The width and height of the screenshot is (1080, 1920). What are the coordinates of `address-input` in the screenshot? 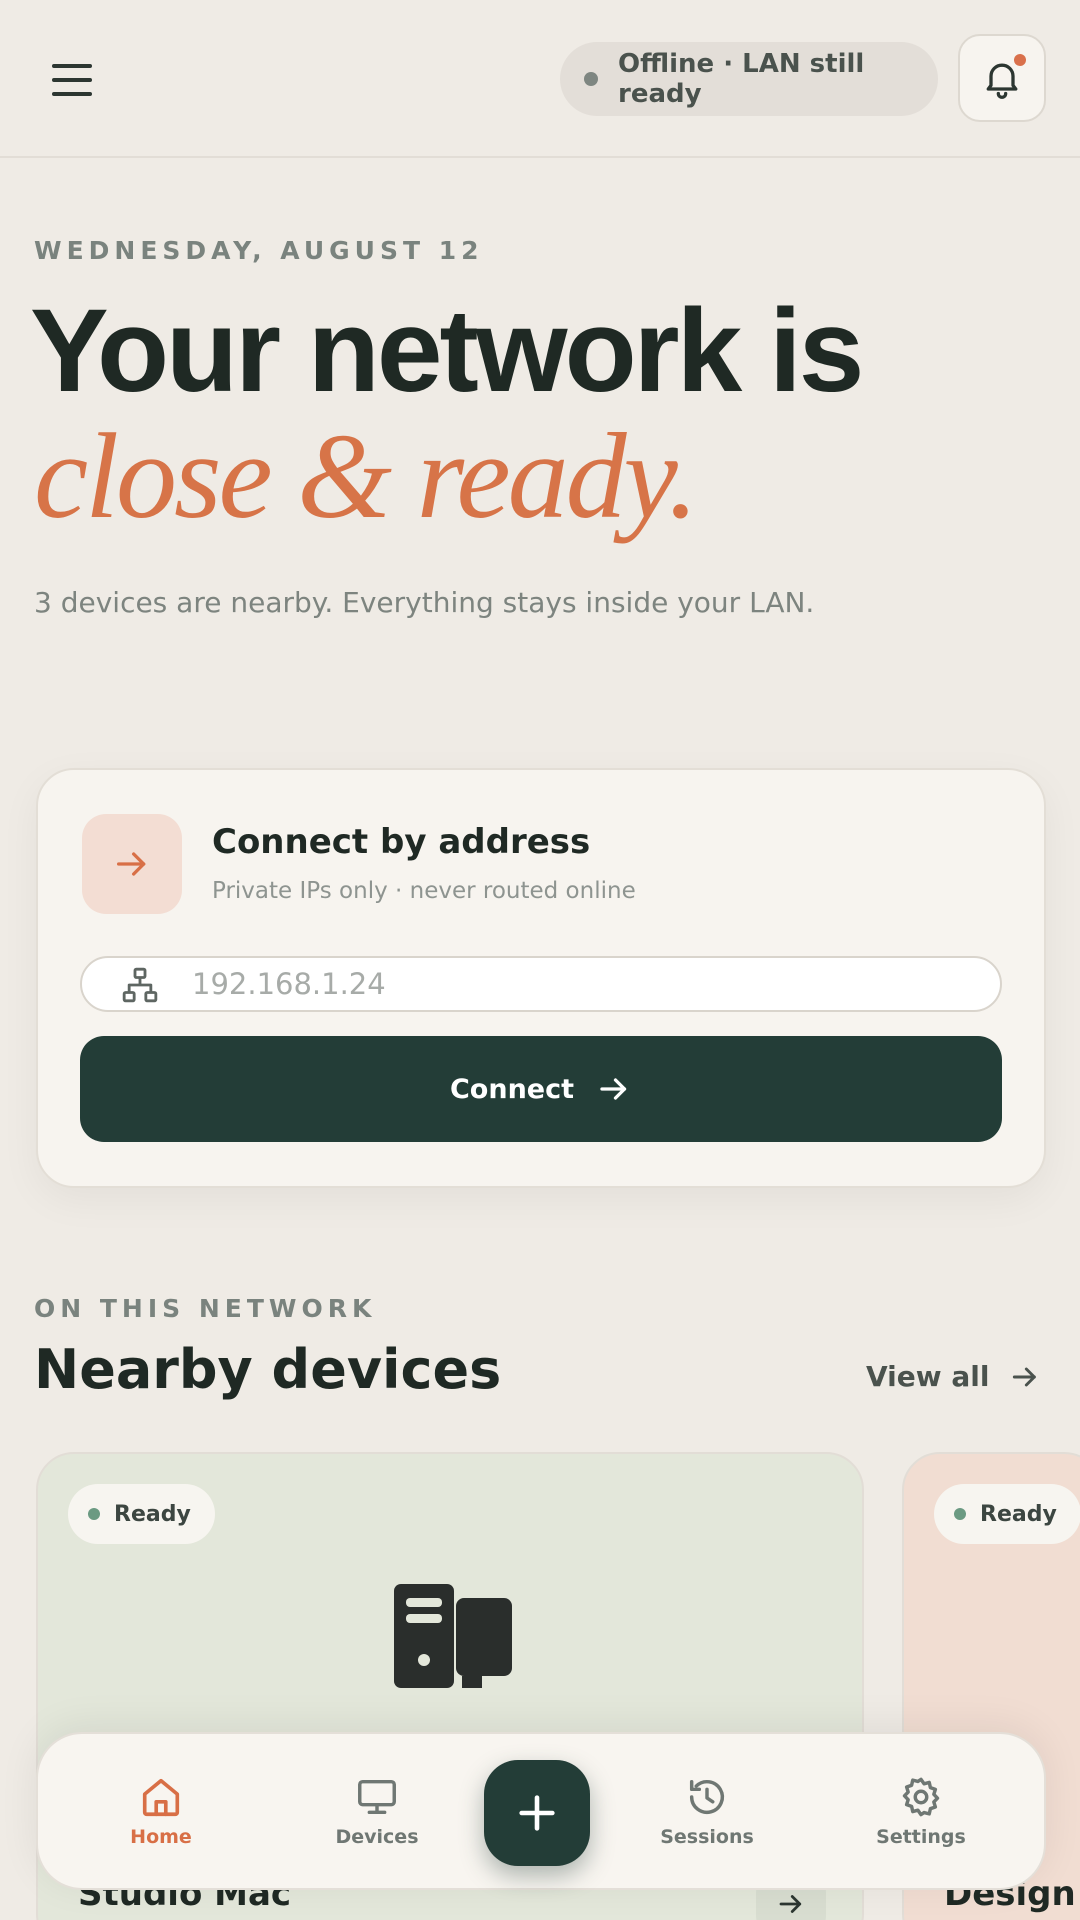 It's located at (582, 984).